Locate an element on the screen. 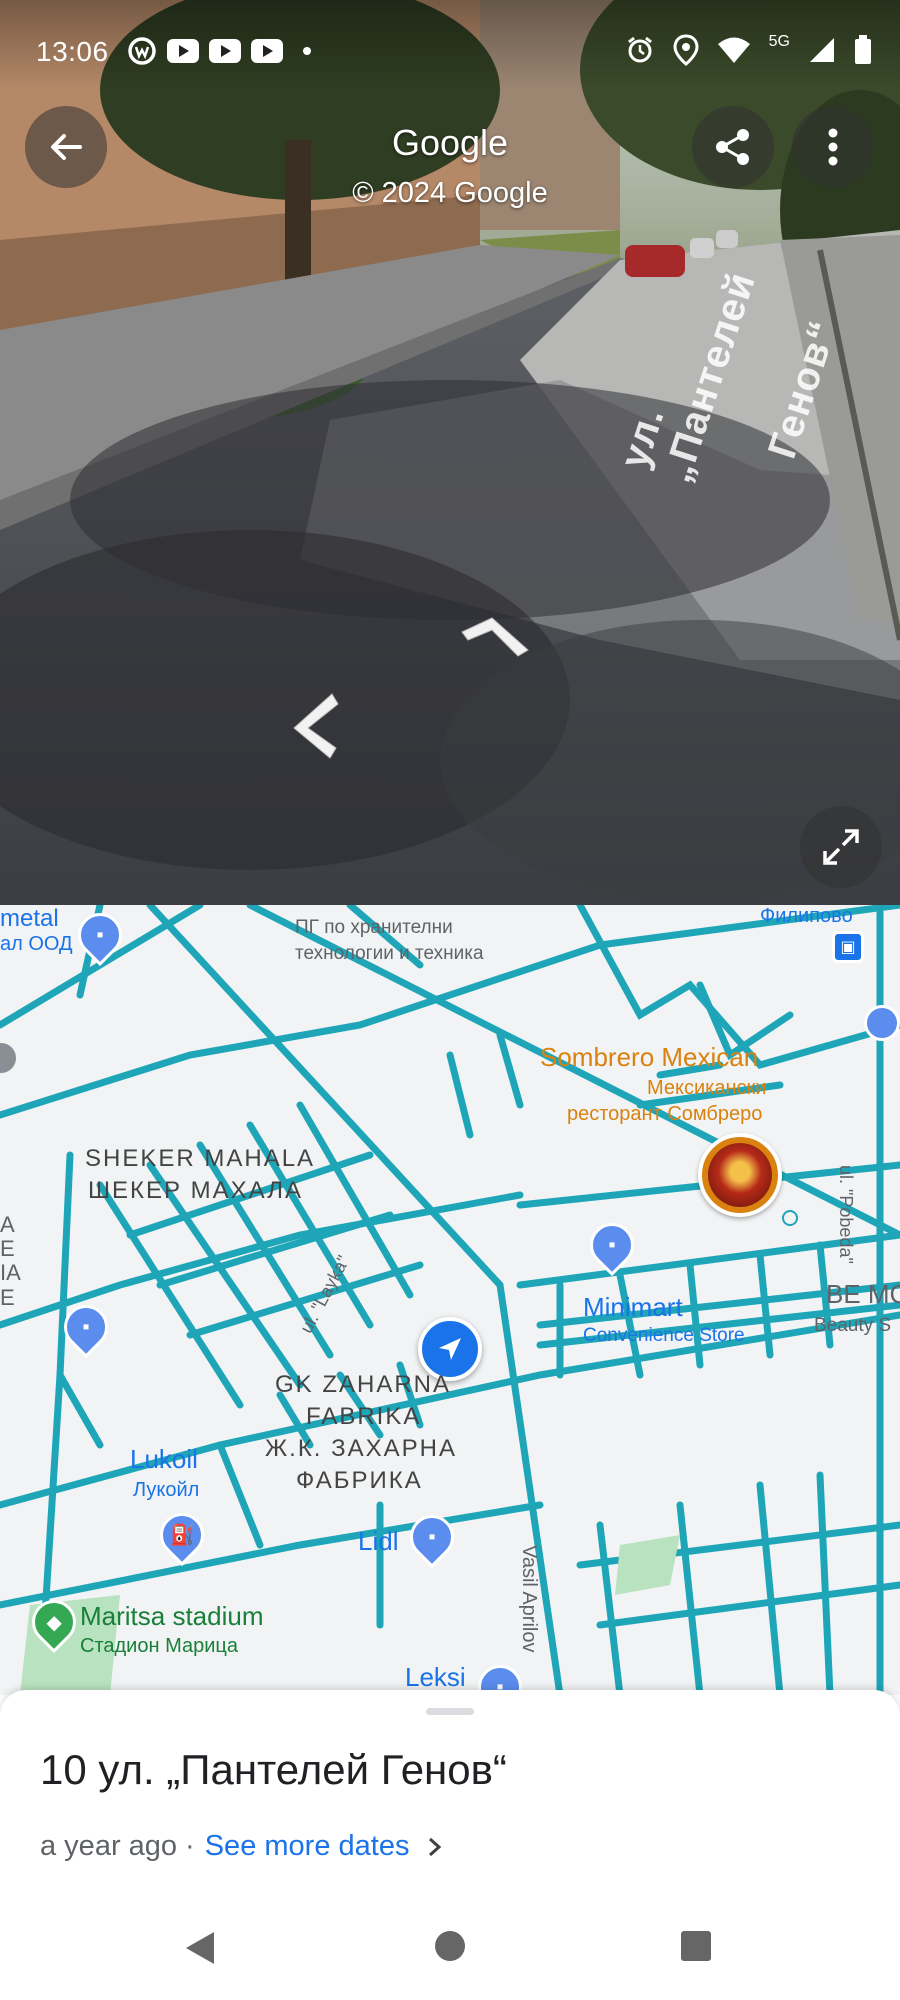  map-label-maritsa-bg: Стадион Марица is located at coordinates (159, 1646).